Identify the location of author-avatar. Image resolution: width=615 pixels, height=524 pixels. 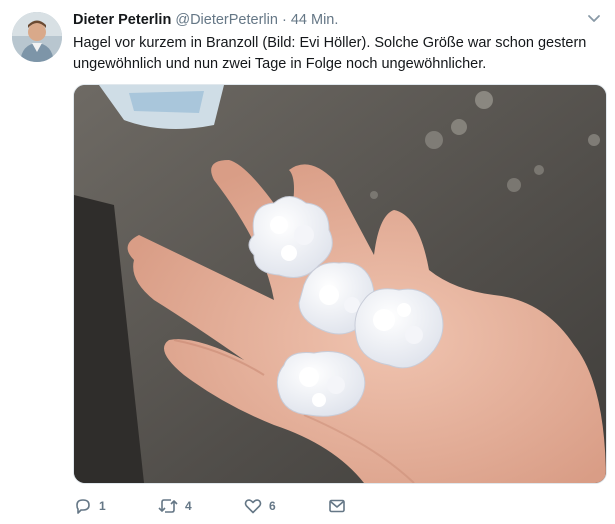
(37, 37).